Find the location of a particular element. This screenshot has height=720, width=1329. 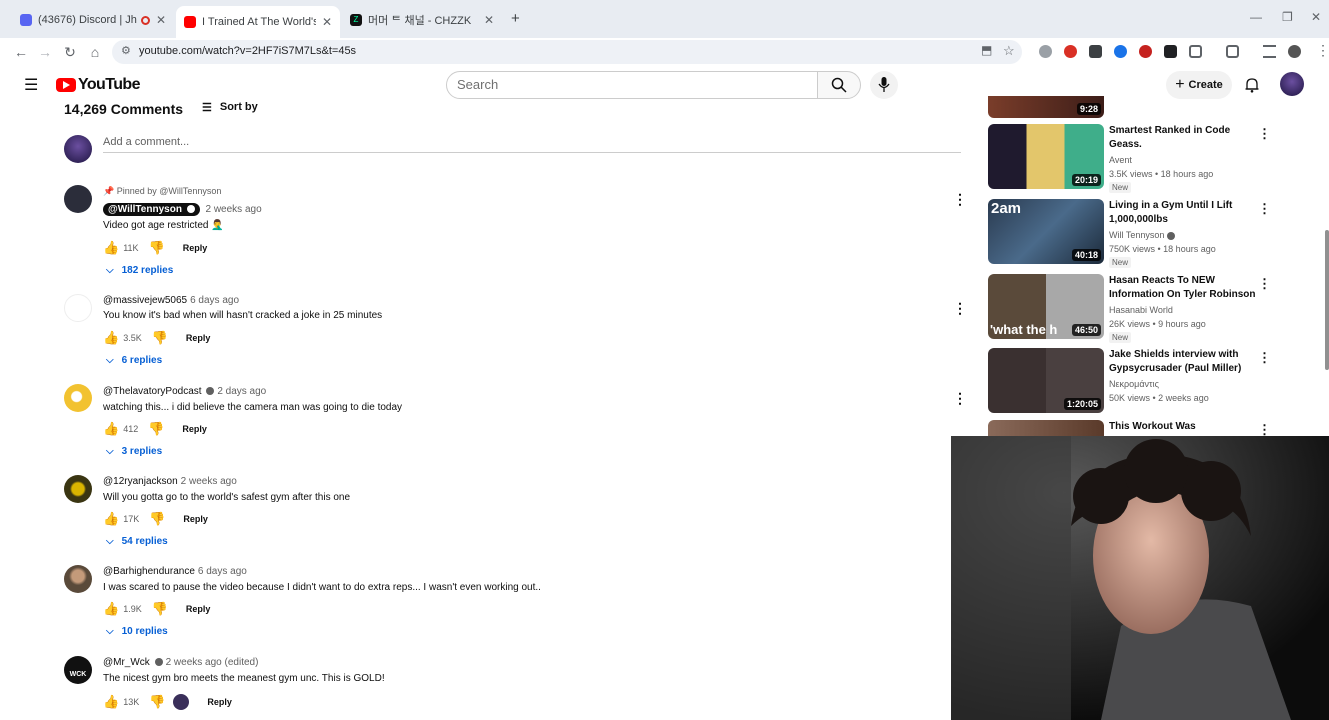

view-replies-button: ⌵ 182 replies is located at coordinates (139, 270).